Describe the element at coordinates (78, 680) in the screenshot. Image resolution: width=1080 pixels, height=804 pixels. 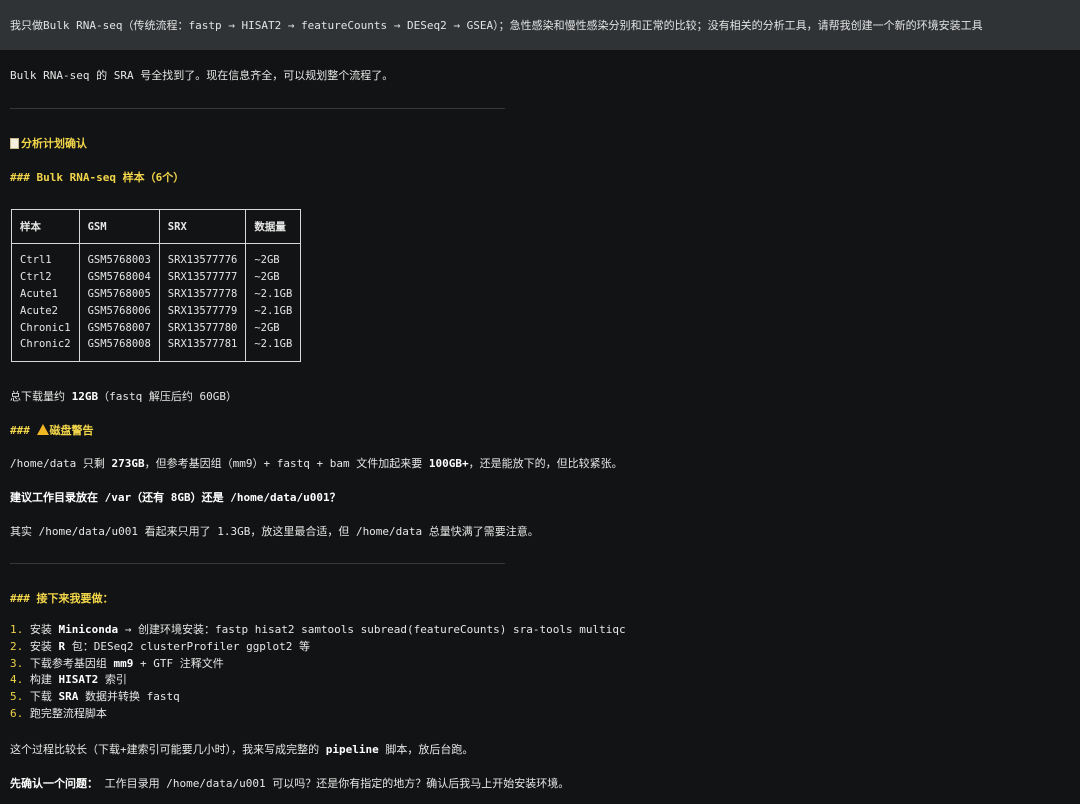
I see `step-bold: HISAT2` at that location.